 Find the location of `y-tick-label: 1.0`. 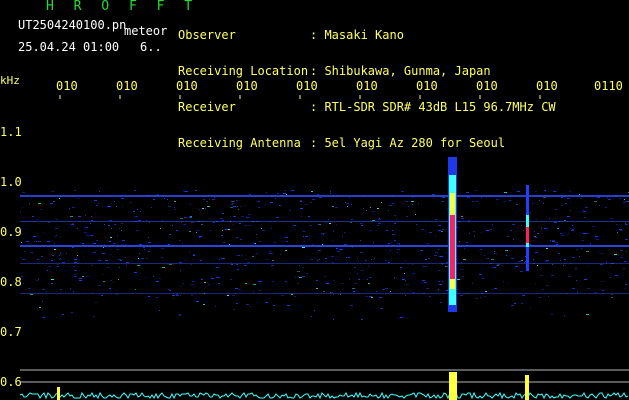

y-tick-label: 1.0 is located at coordinates (11, 182).